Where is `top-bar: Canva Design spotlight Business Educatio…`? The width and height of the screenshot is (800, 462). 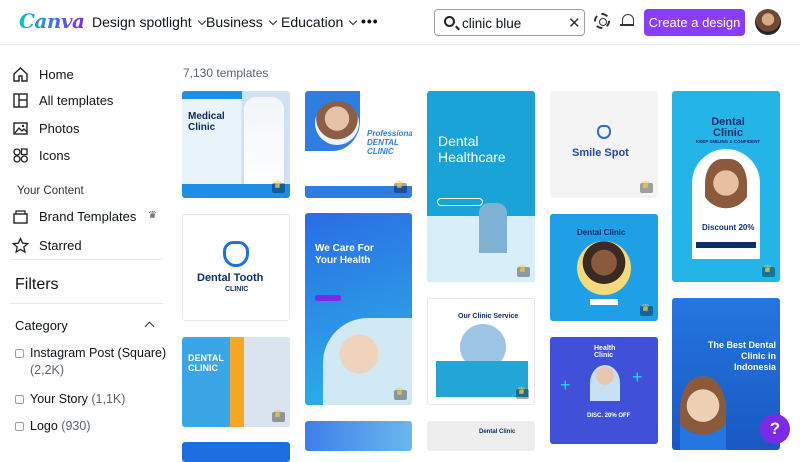 top-bar: Canva Design spotlight Business Educatio… is located at coordinates (400, 22).